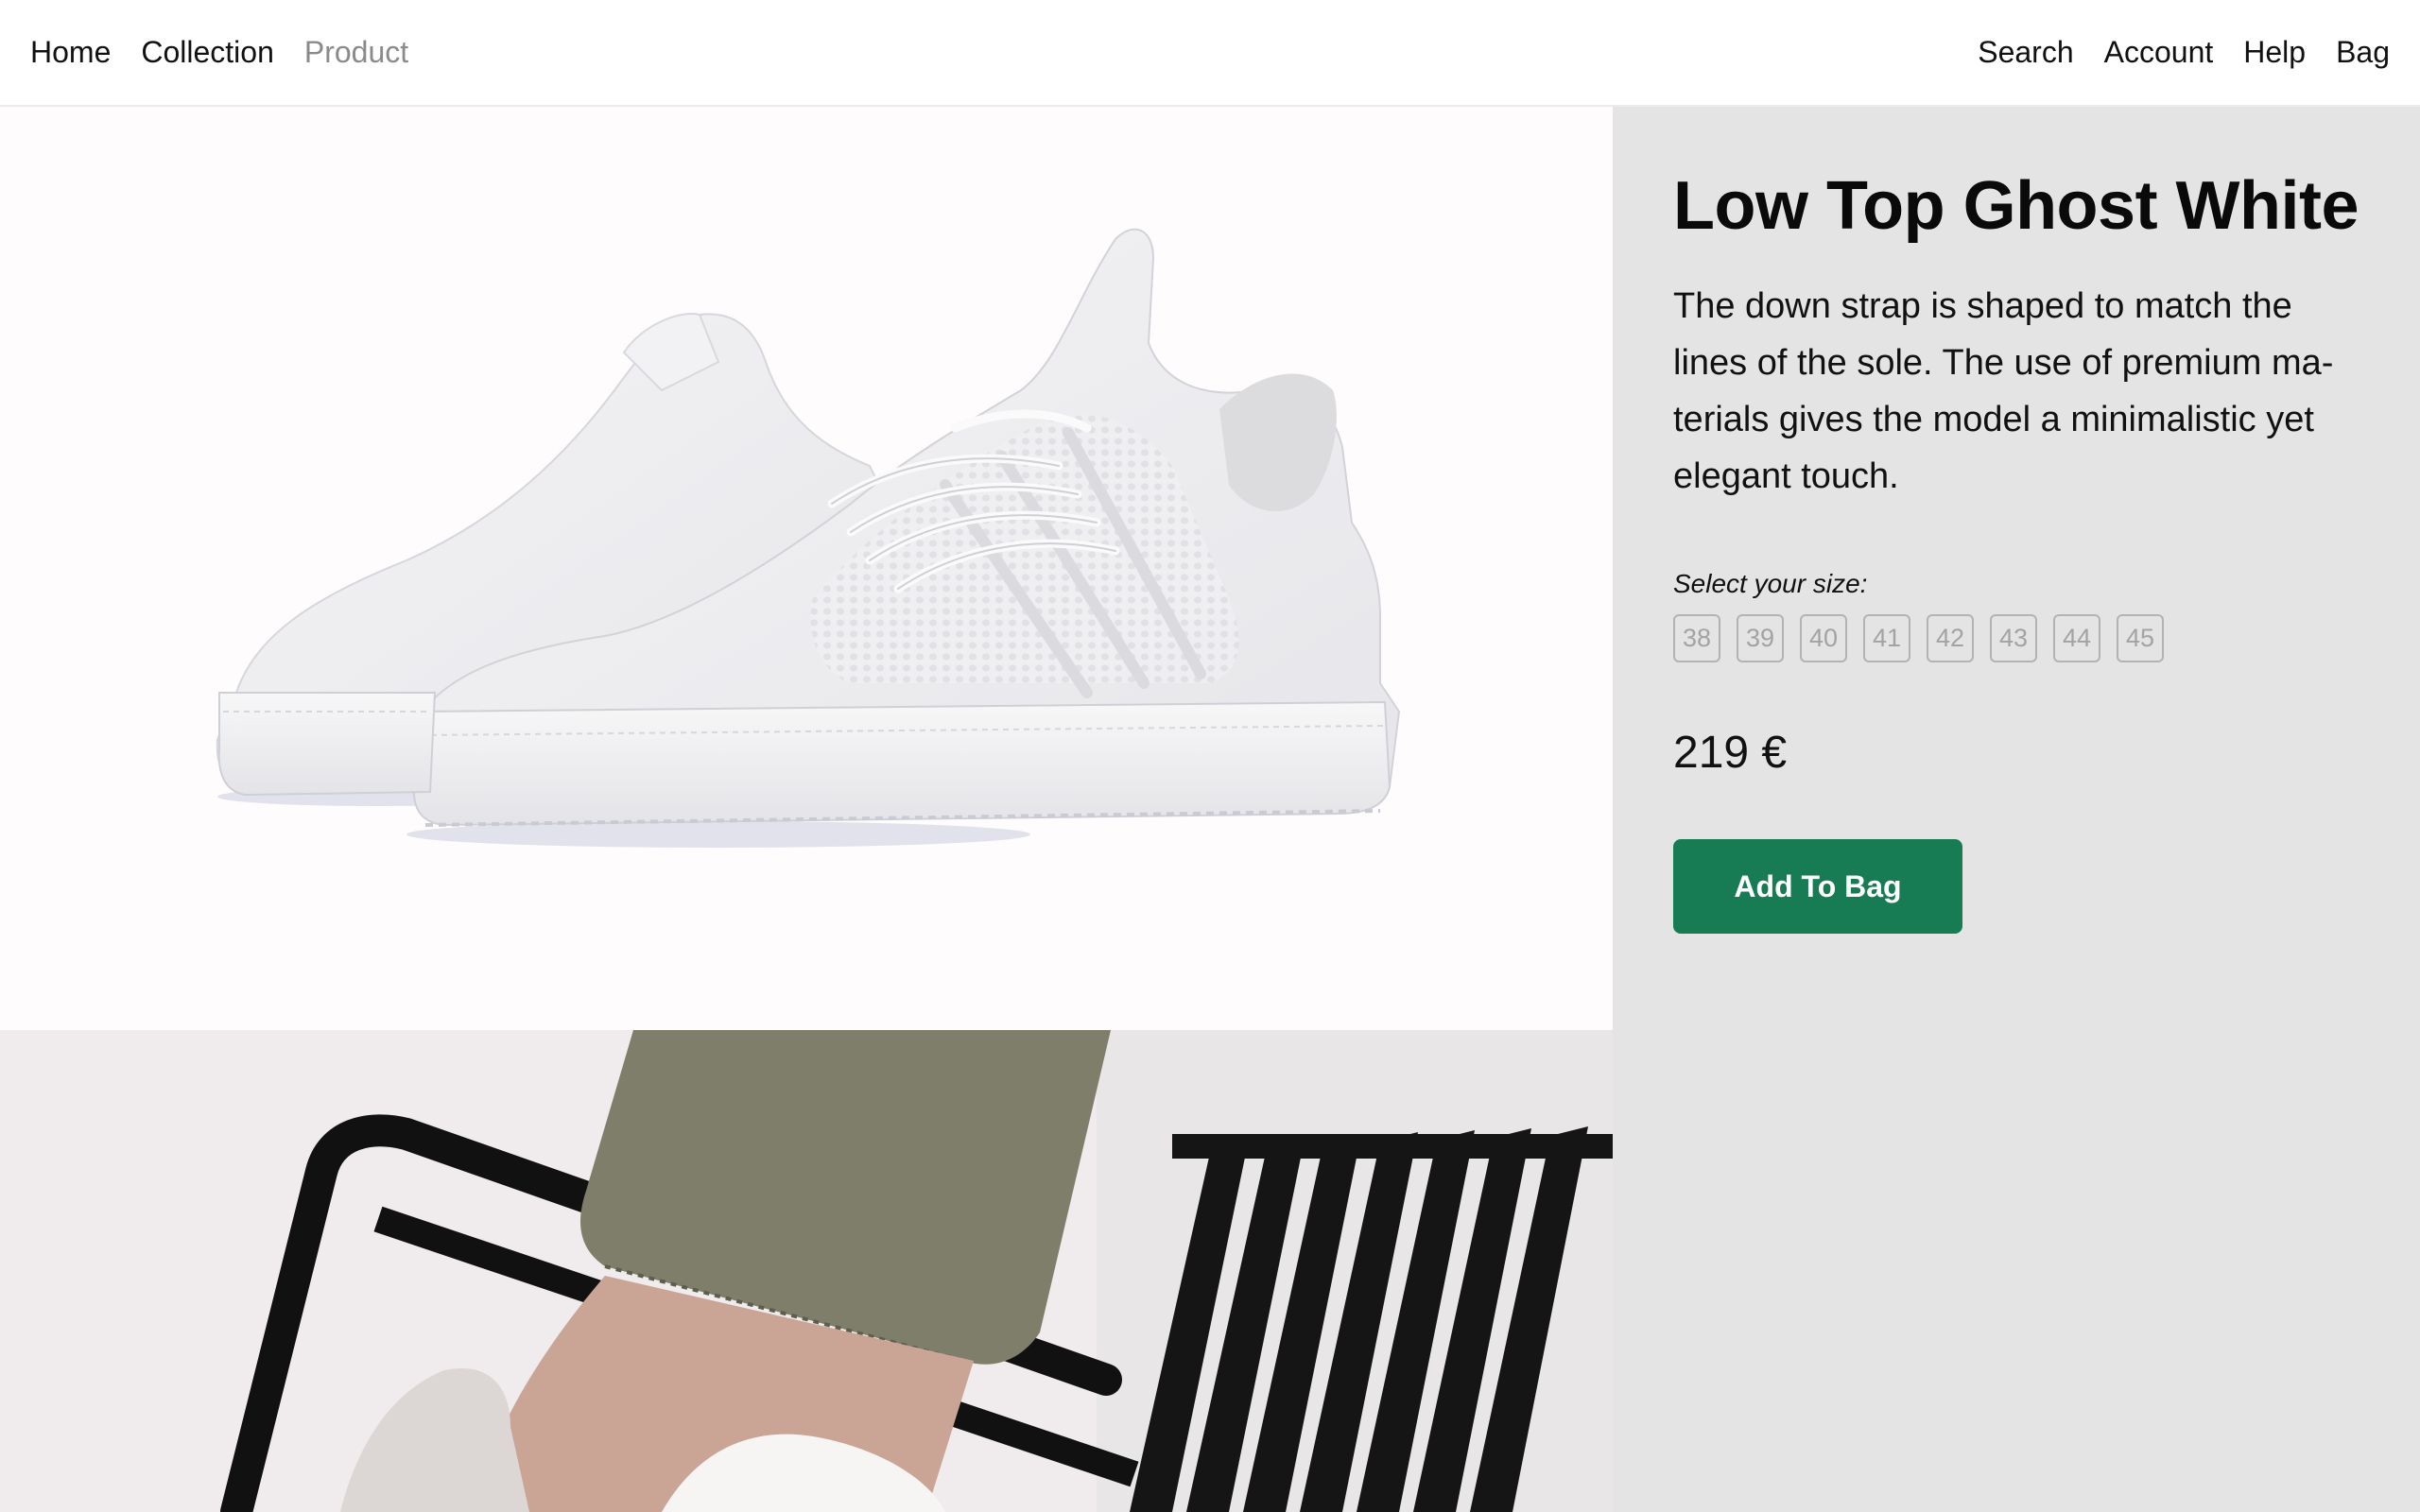 This screenshot has width=2420, height=1512. Describe the element at coordinates (2014, 638) in the screenshot. I see `size-option-43: 43` at that location.